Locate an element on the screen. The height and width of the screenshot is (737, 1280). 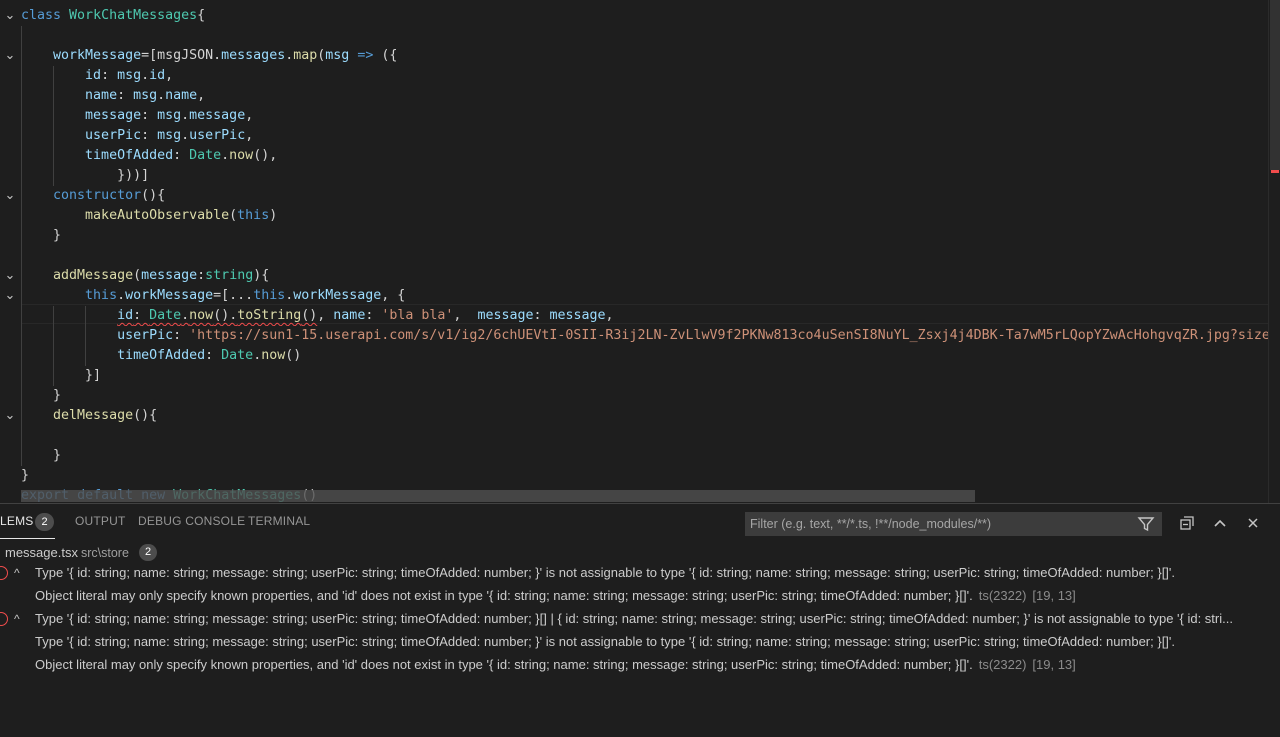
problem-file-row: message.tsx src\store 2 is located at coordinates (640, 553).